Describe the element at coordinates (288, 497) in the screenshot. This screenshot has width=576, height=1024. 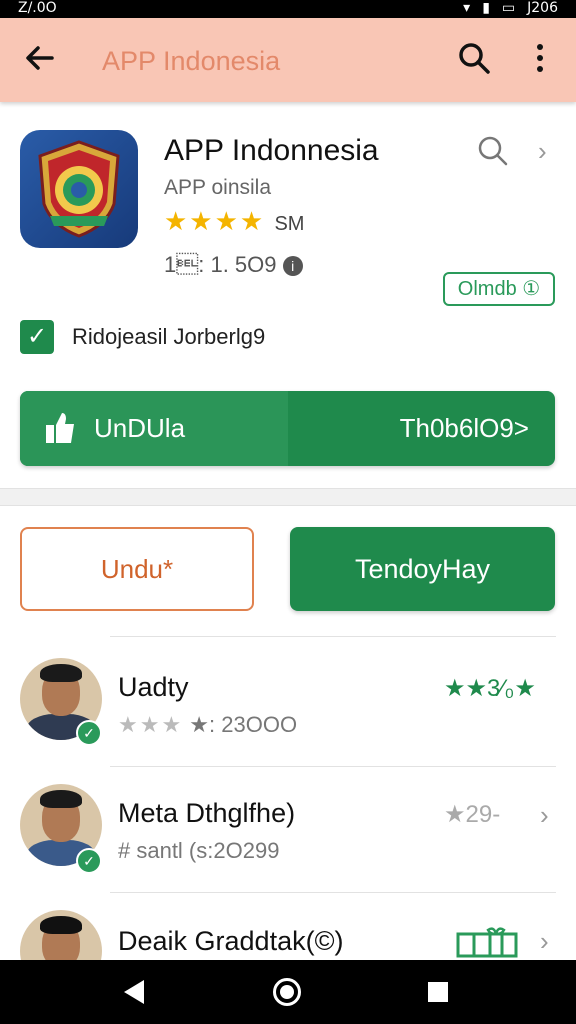
I see `section-divider` at that location.